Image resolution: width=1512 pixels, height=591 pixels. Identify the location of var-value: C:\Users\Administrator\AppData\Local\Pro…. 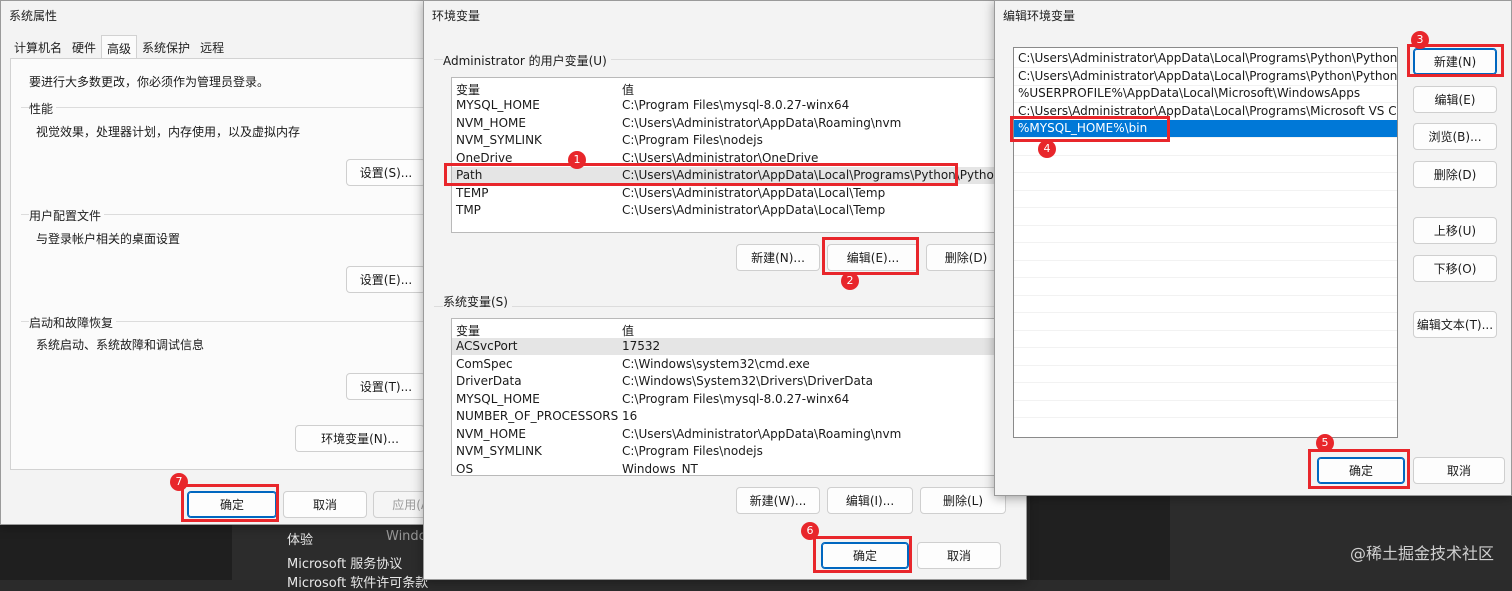
(820, 175).